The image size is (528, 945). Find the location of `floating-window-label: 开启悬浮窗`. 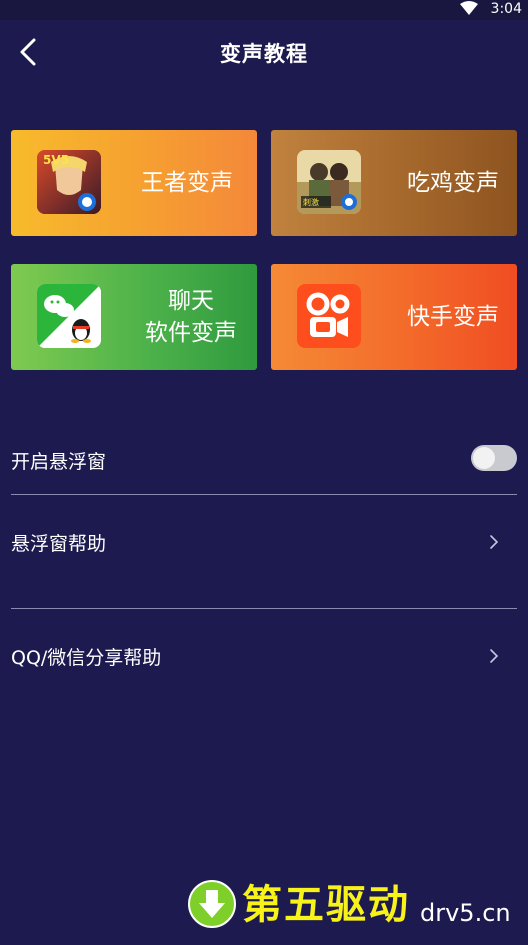

floating-window-label: 开启悬浮窗 is located at coordinates (59, 462).